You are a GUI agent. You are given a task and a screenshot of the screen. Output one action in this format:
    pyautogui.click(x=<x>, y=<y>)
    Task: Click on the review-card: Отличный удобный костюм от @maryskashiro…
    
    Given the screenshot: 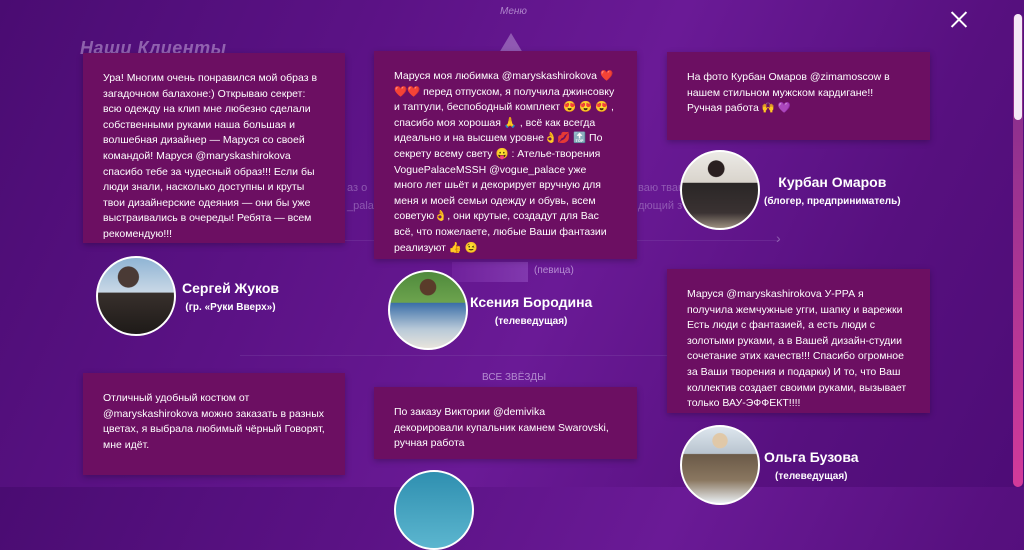 What is the action you would take?
    pyautogui.click(x=214, y=424)
    